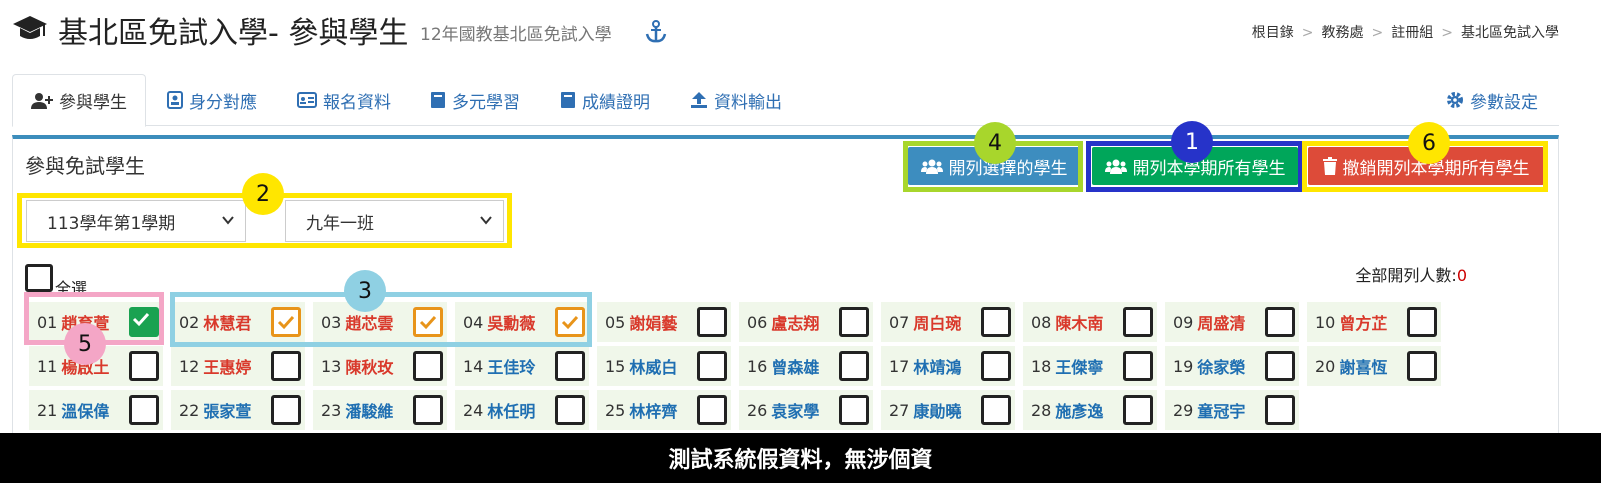 This screenshot has width=1601, height=483. Describe the element at coordinates (1232, 410) in the screenshot. I see `student-cell: 29 童冠宇` at that location.